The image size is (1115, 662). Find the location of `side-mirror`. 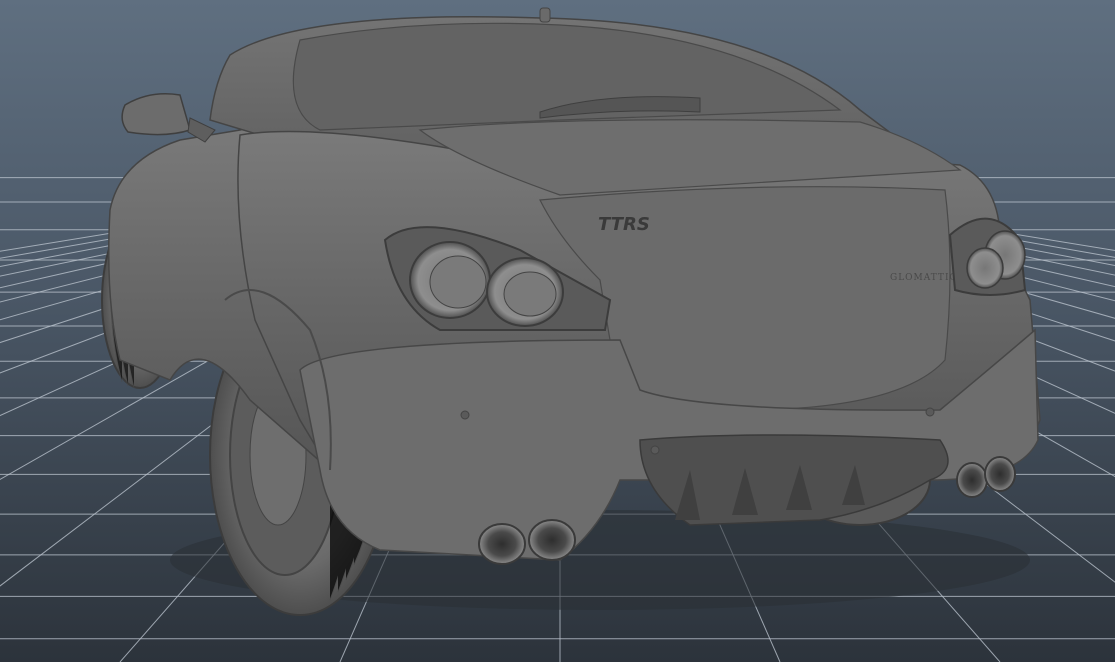

side-mirror is located at coordinates (168, 118).